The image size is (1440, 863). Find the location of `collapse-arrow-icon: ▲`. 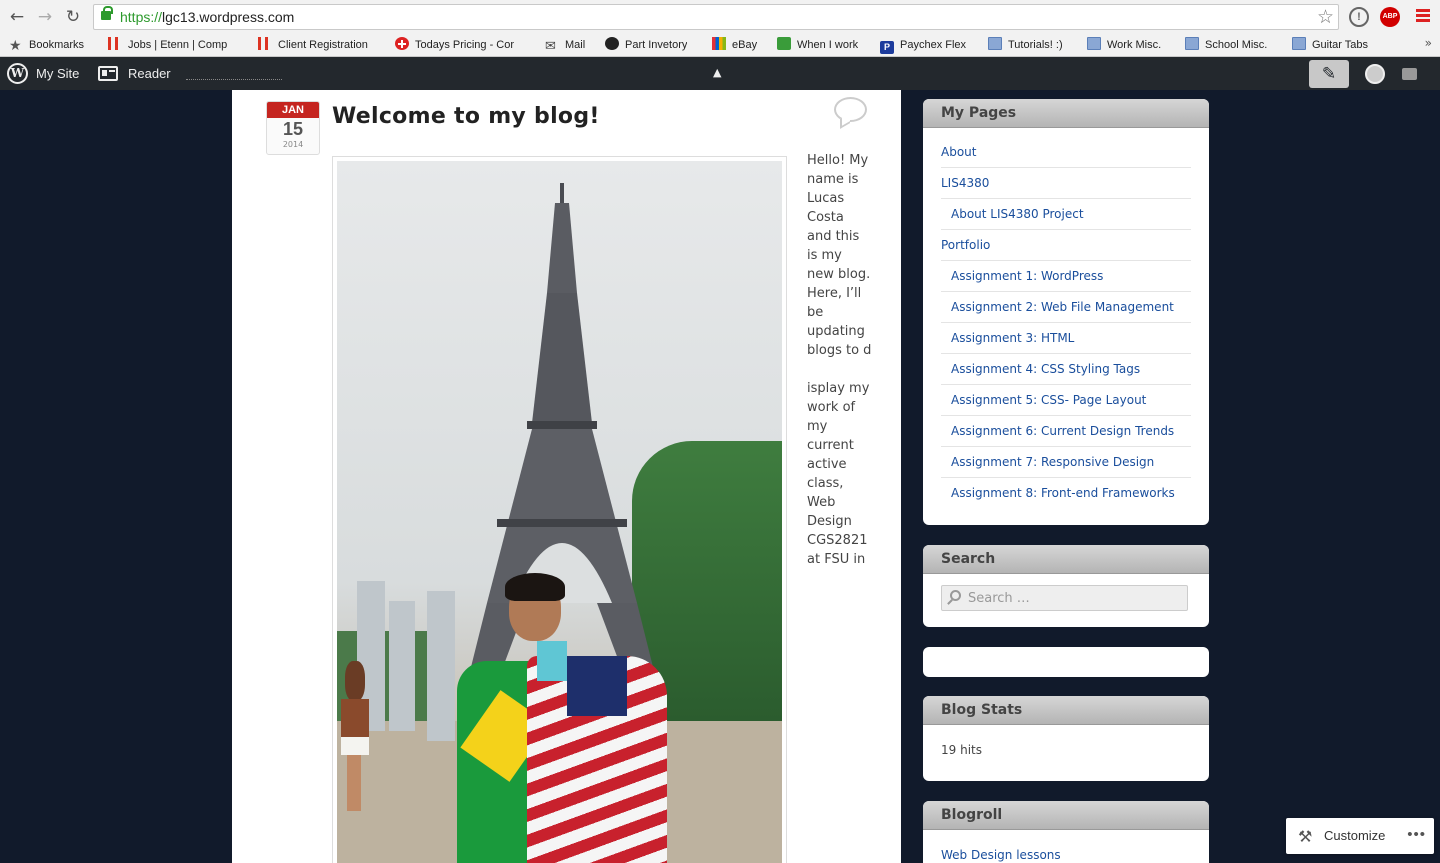

collapse-arrow-icon: ▲ is located at coordinates (717, 72).